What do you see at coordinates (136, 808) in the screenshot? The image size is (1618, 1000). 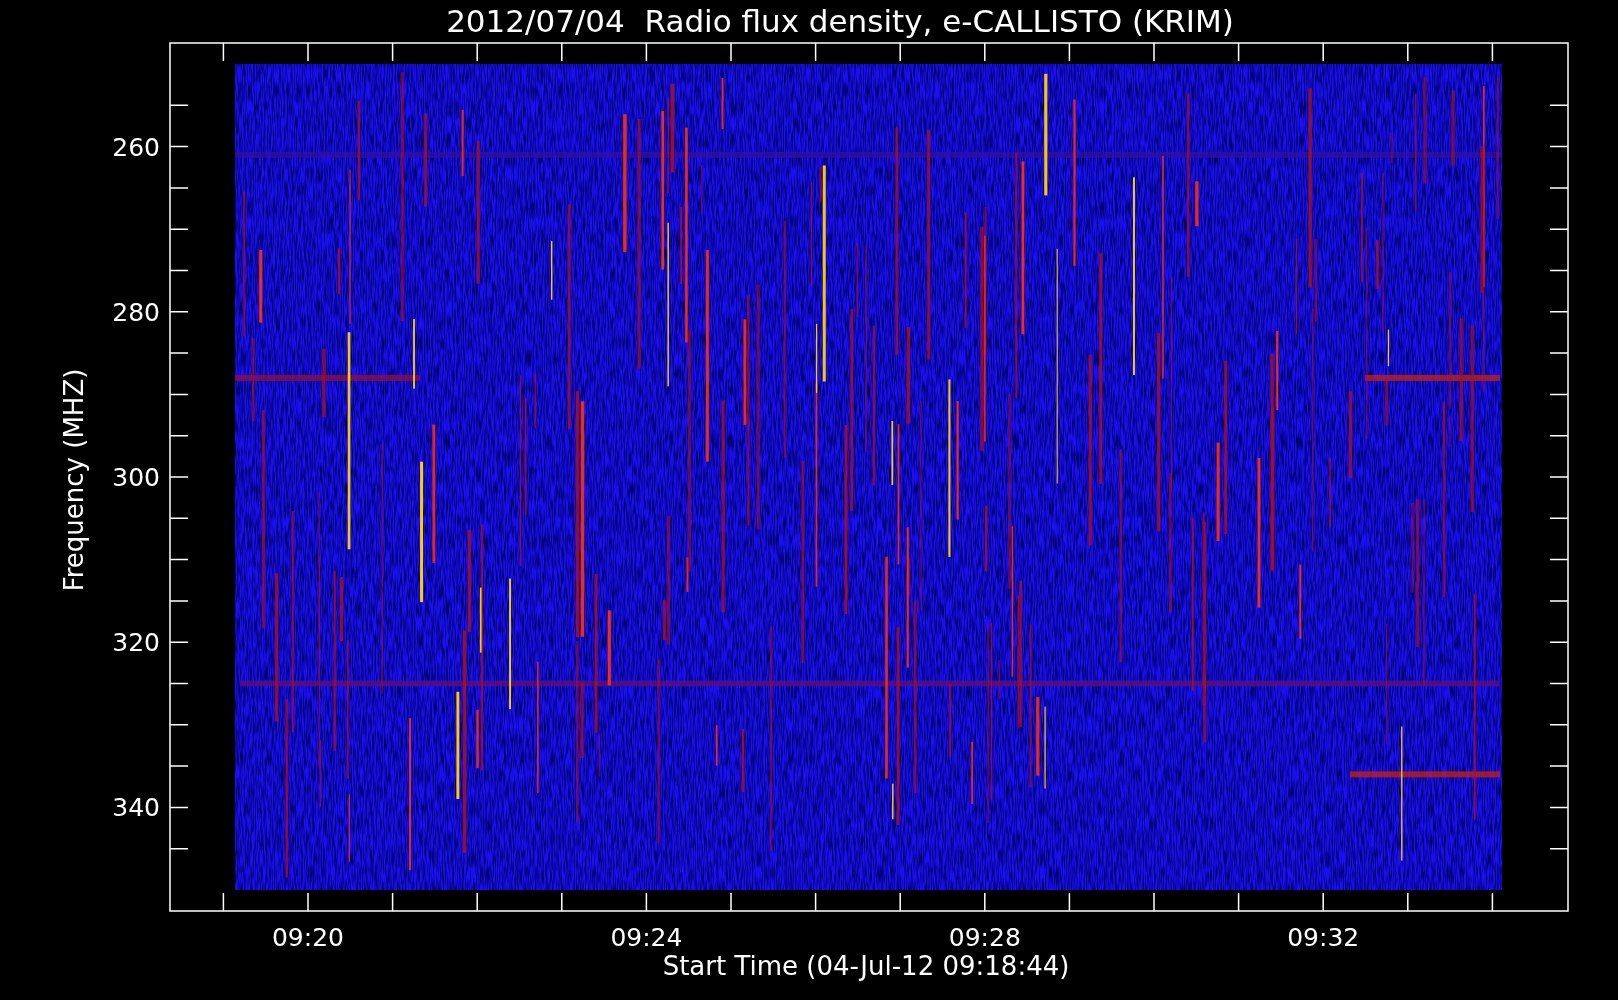 I see `tick-label: 340` at bounding box center [136, 808].